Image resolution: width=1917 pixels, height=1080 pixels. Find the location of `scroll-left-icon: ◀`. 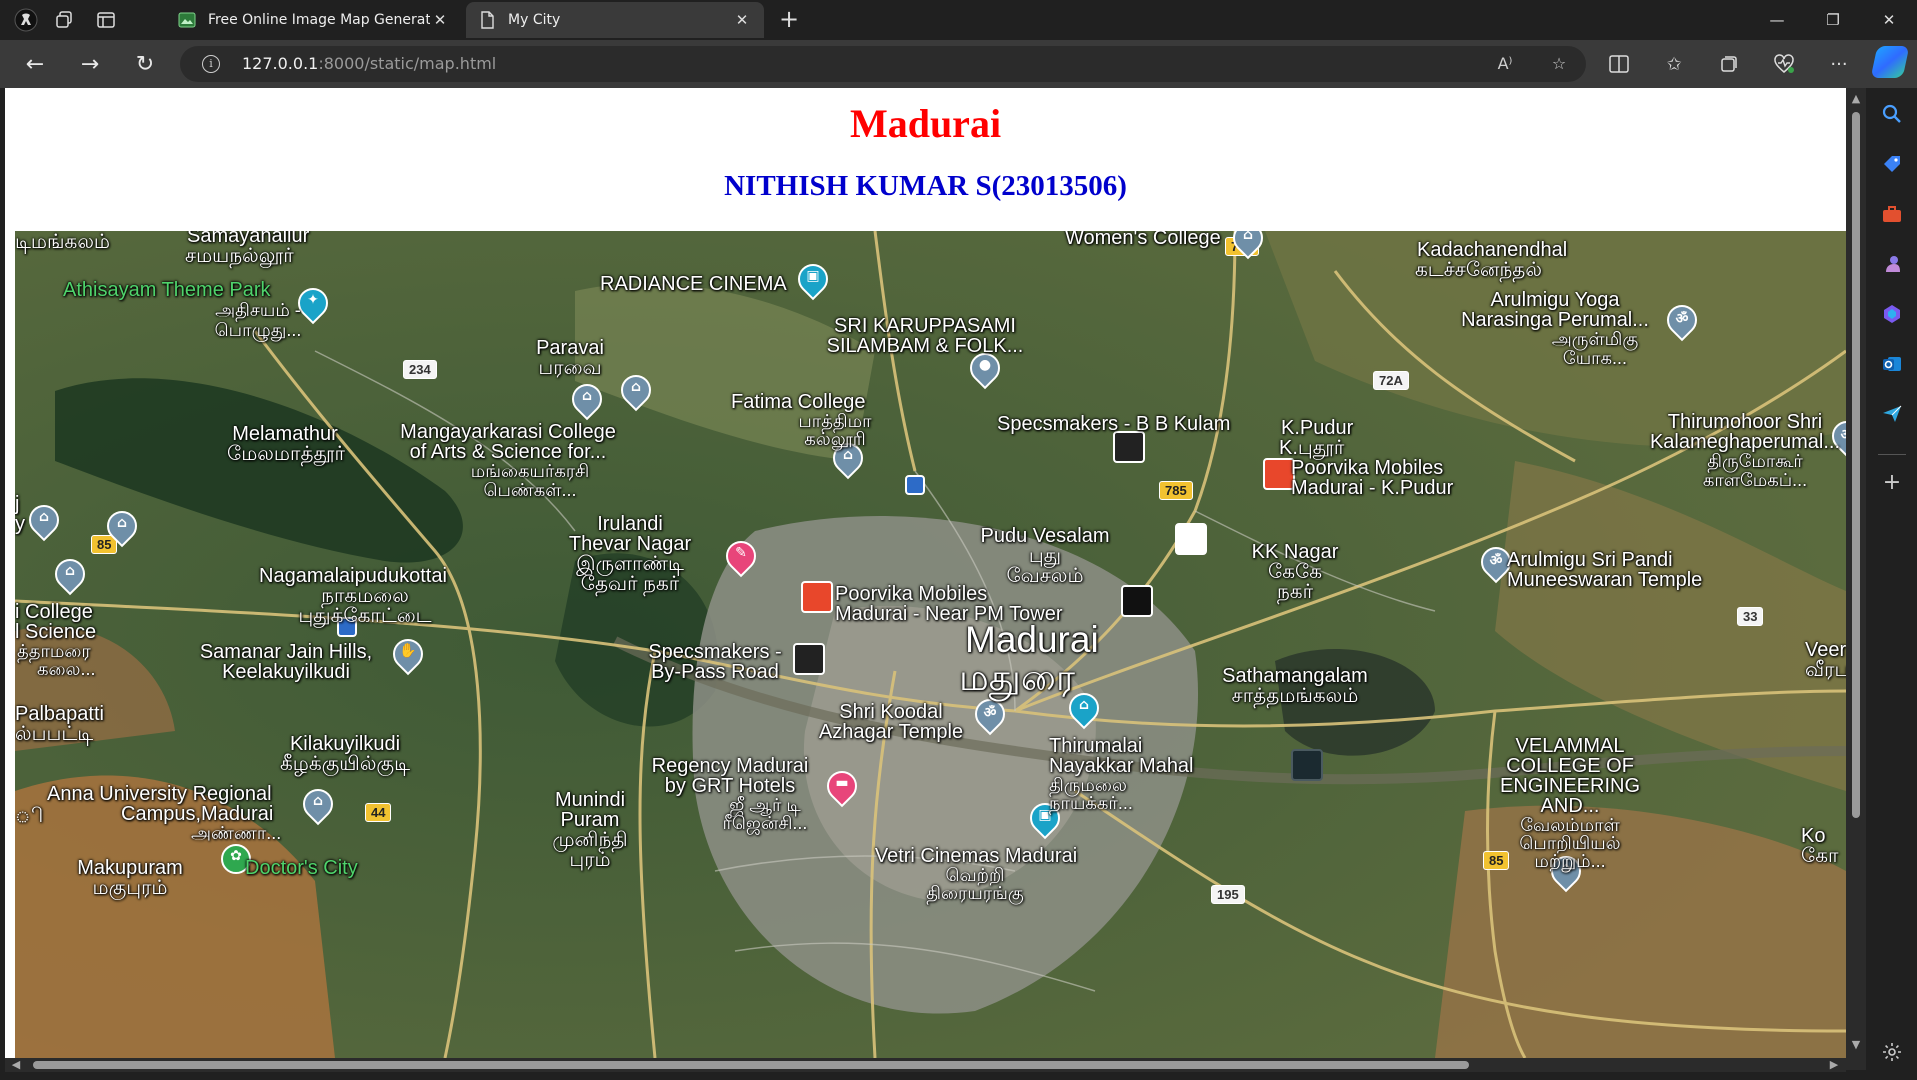

scroll-left-icon: ◀ is located at coordinates (16, 1065).